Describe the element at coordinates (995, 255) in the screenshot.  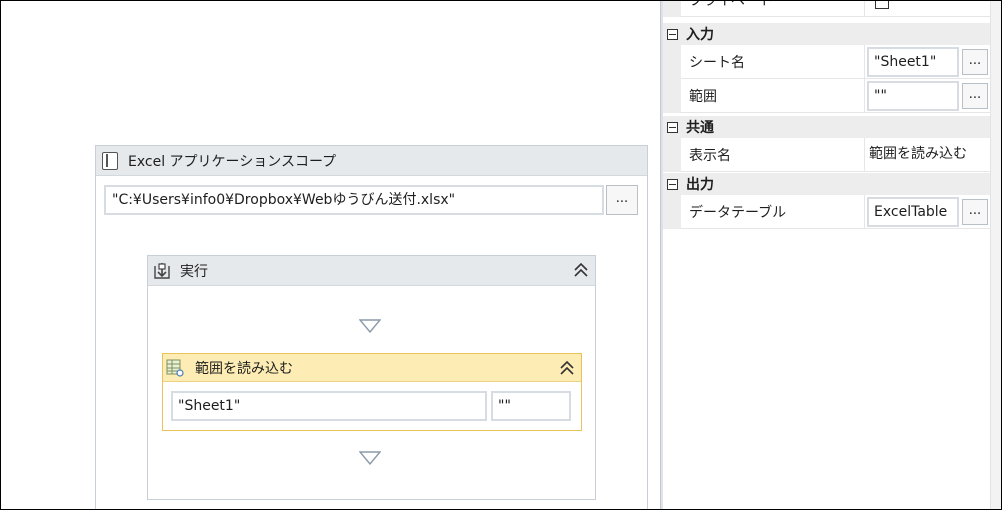
I see `properties-scrollbar` at that location.